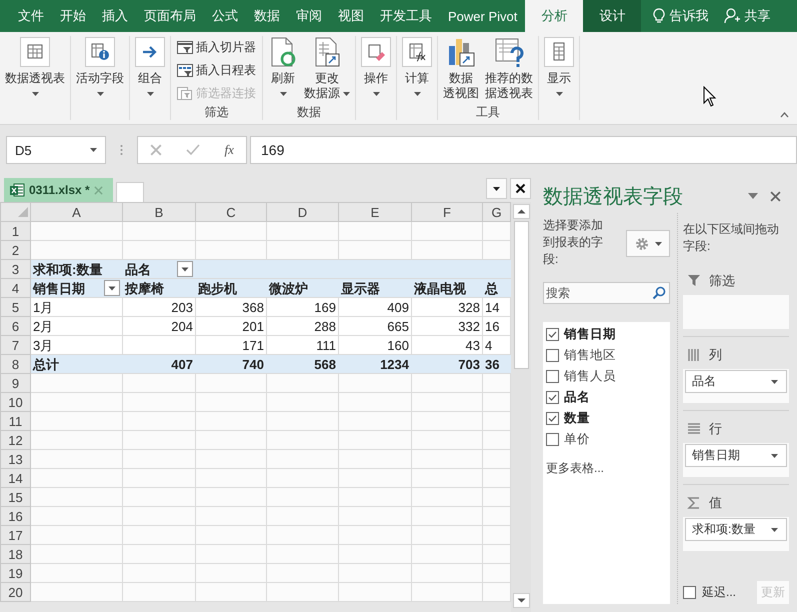 This screenshot has height=612, width=797. What do you see at coordinates (784, 115) in the screenshot?
I see `collapse-icon` at bounding box center [784, 115].